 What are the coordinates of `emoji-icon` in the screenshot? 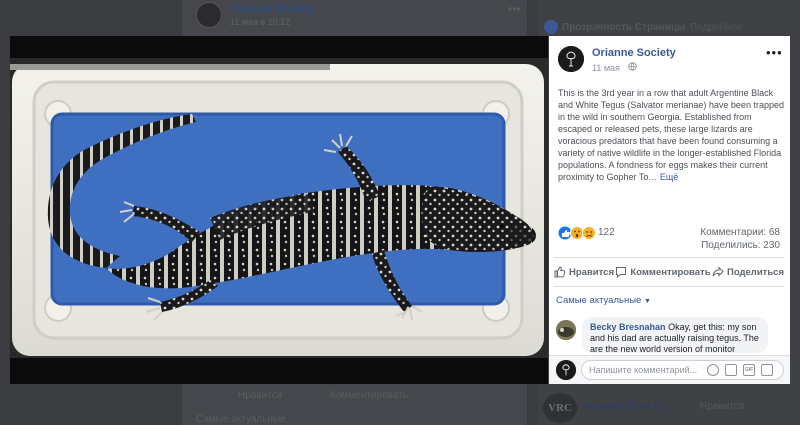 It's located at (713, 370).